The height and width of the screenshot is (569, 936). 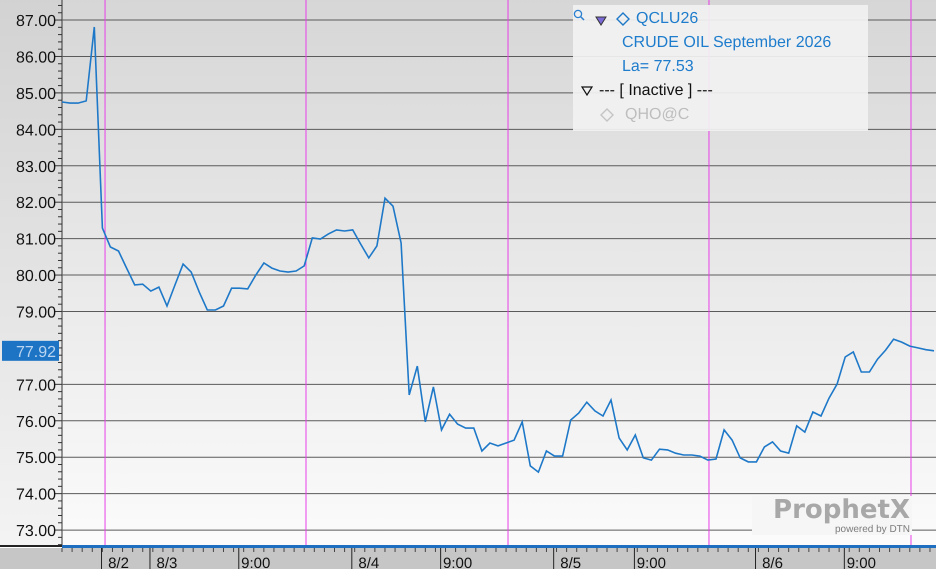 What do you see at coordinates (36, 21) in the screenshot?
I see `y-axis-label: 87.00` at bounding box center [36, 21].